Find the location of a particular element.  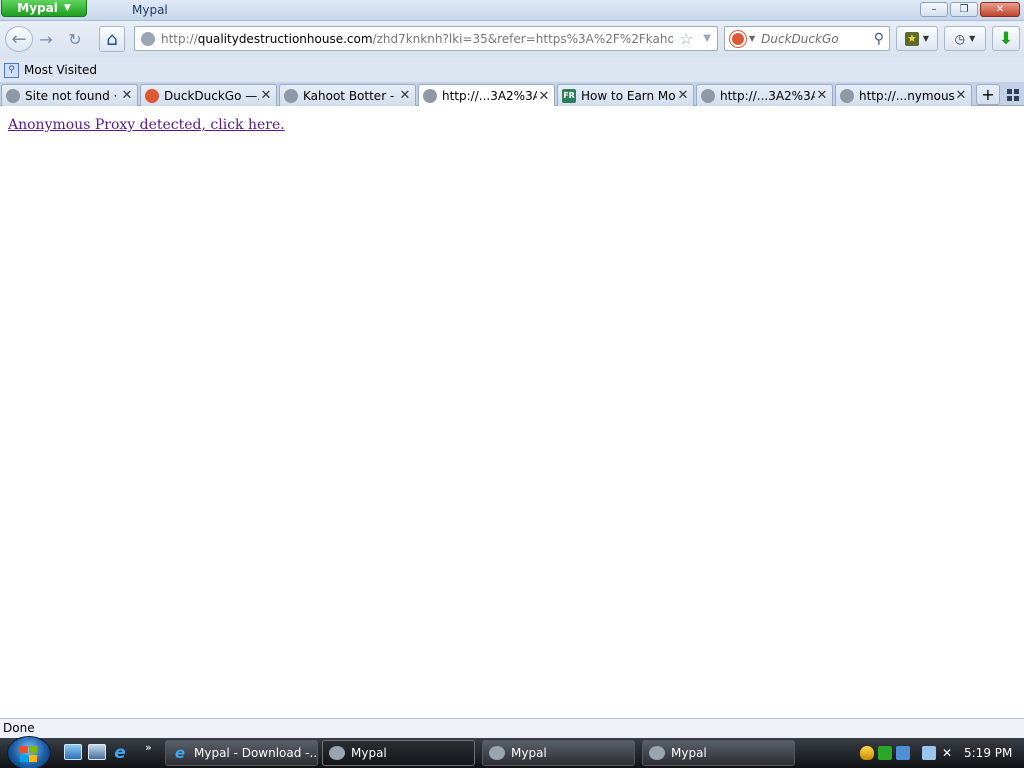

tab: Site not found · ... ✕ is located at coordinates (69, 95).